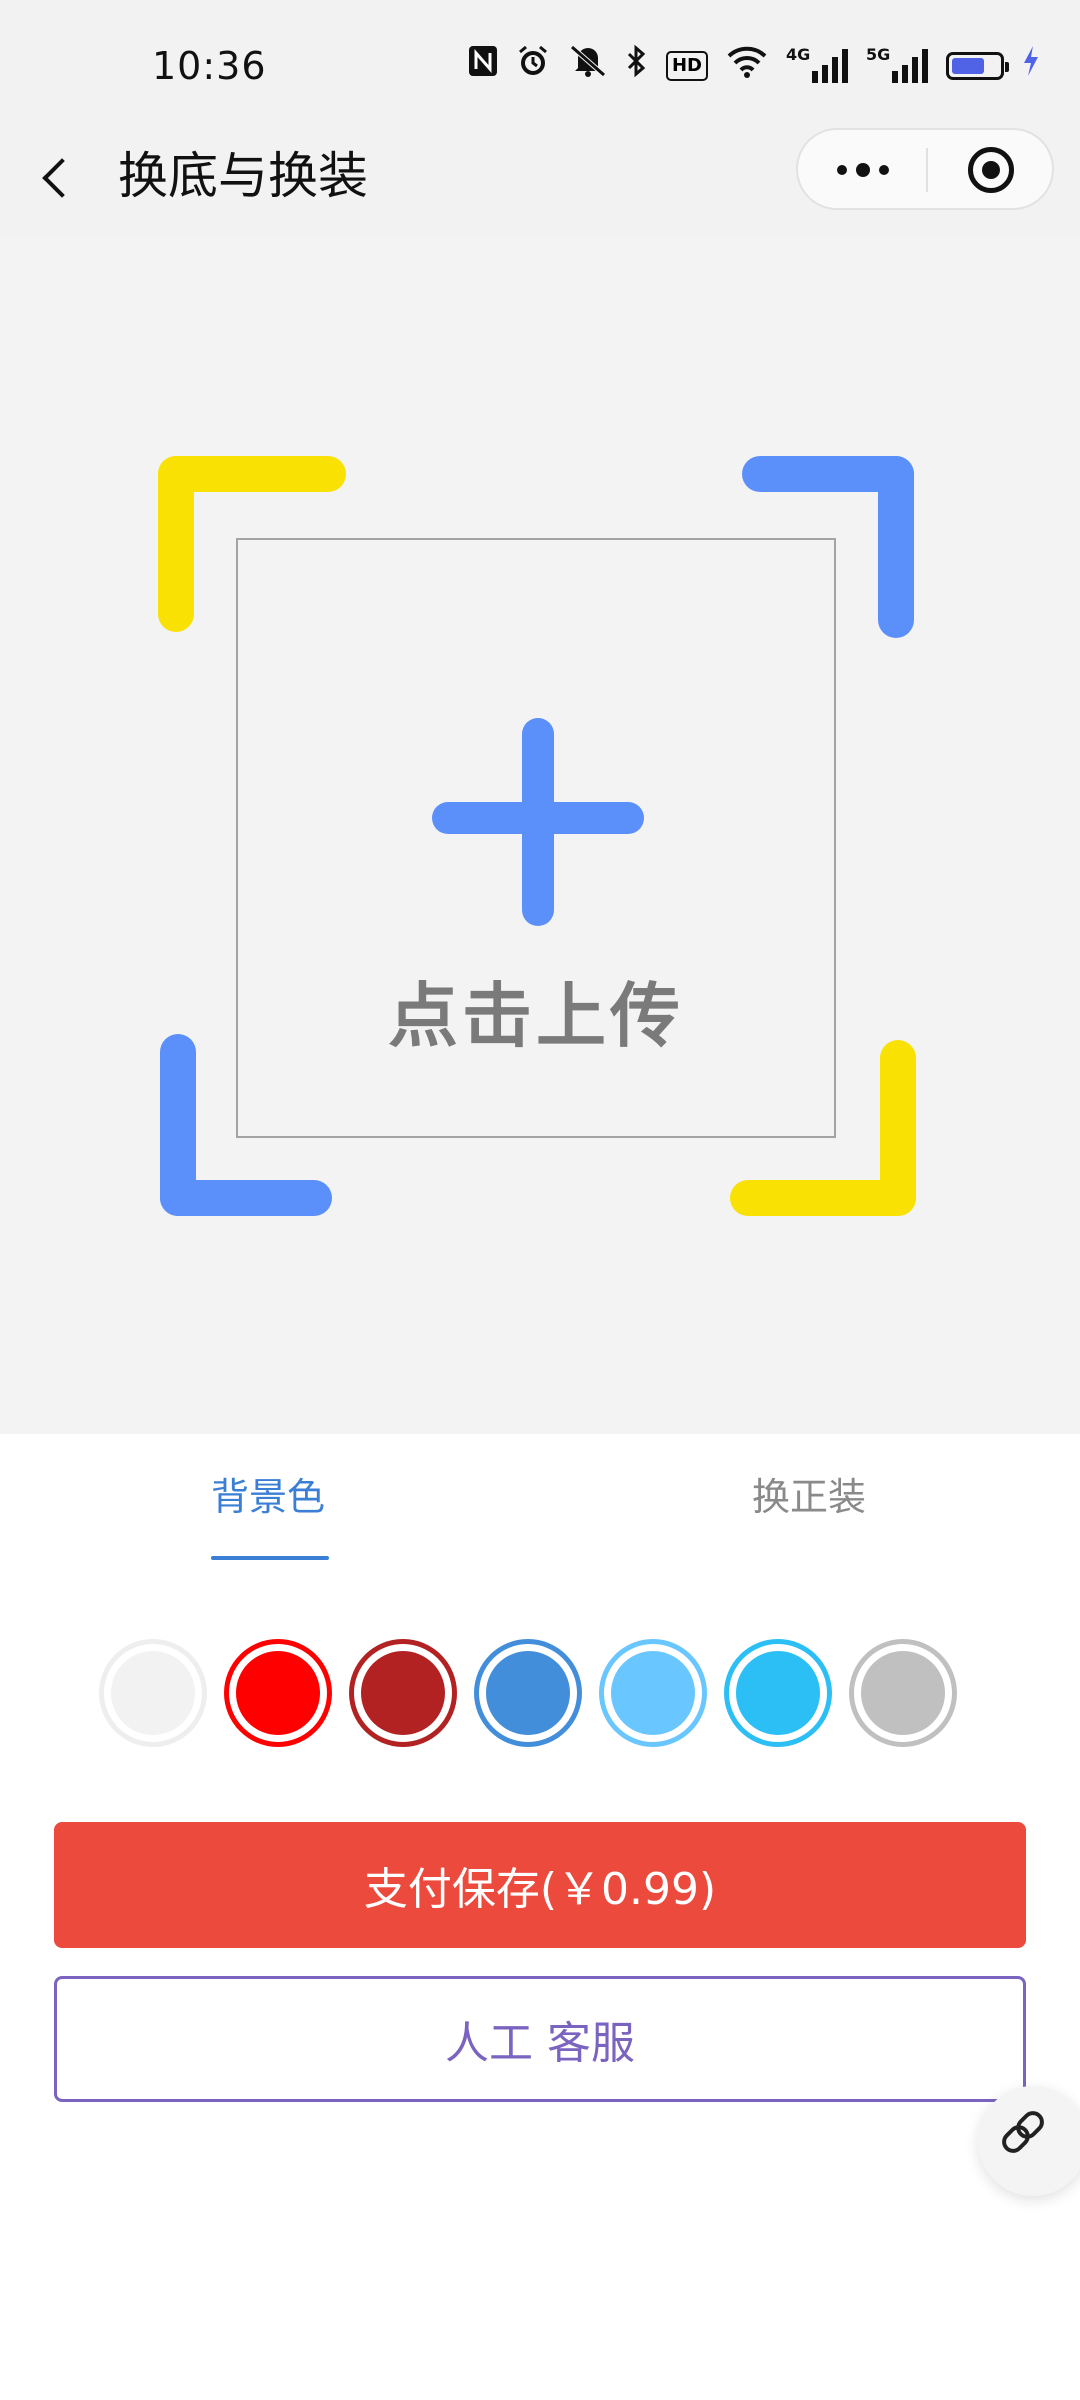  I want to click on link-icon, so click(1023, 2132).